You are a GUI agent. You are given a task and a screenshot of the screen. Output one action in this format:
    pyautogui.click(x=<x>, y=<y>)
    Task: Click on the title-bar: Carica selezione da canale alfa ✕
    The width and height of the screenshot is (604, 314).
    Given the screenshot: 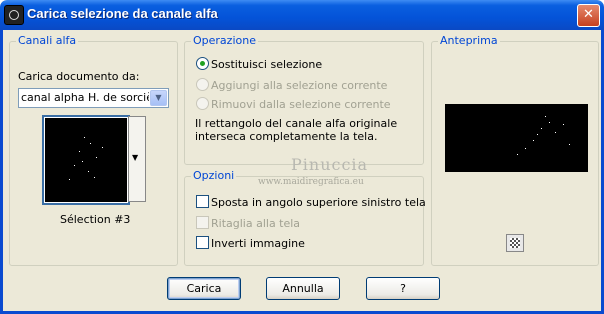 What is the action you would take?
    pyautogui.click(x=302, y=15)
    